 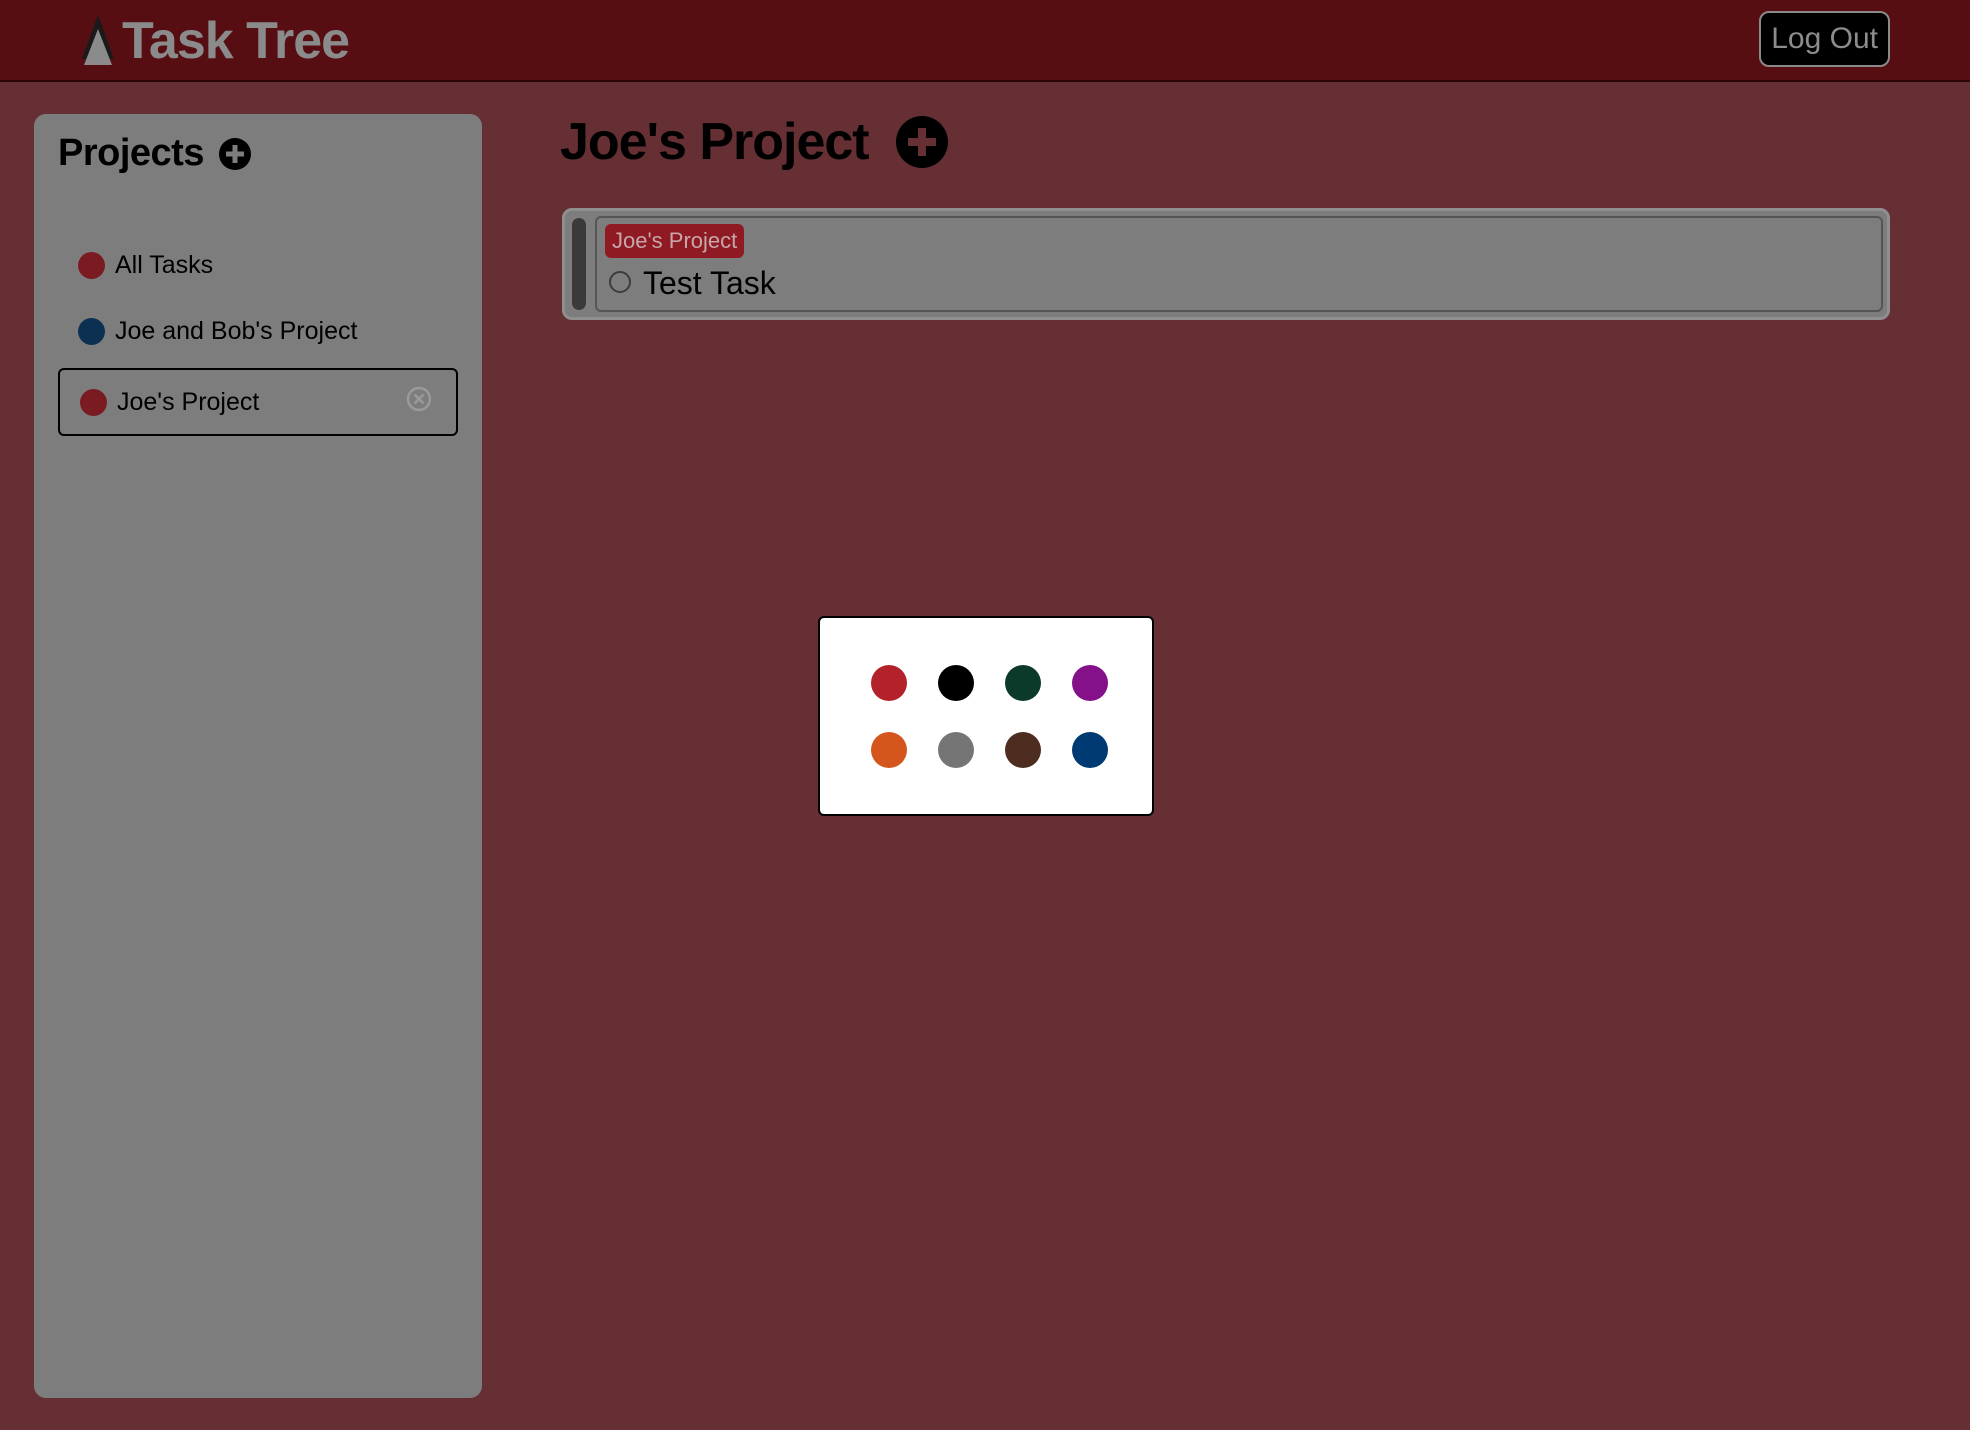 I want to click on app-logo: Task Tree, so click(x=215, y=41).